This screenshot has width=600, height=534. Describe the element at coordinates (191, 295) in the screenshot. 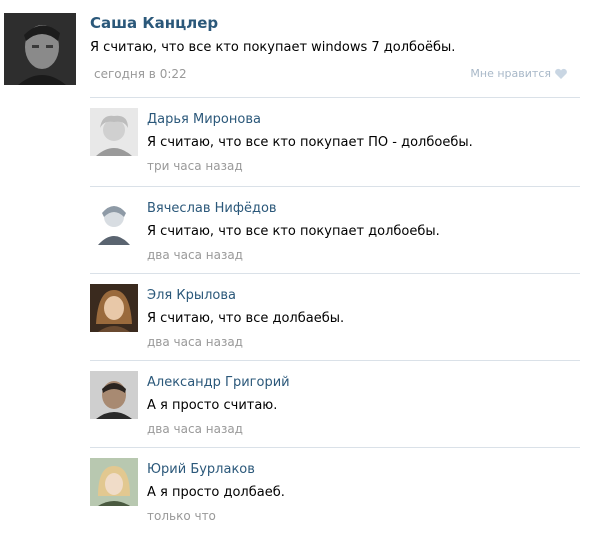

I see `comment-author-name: Эля Крылова` at that location.